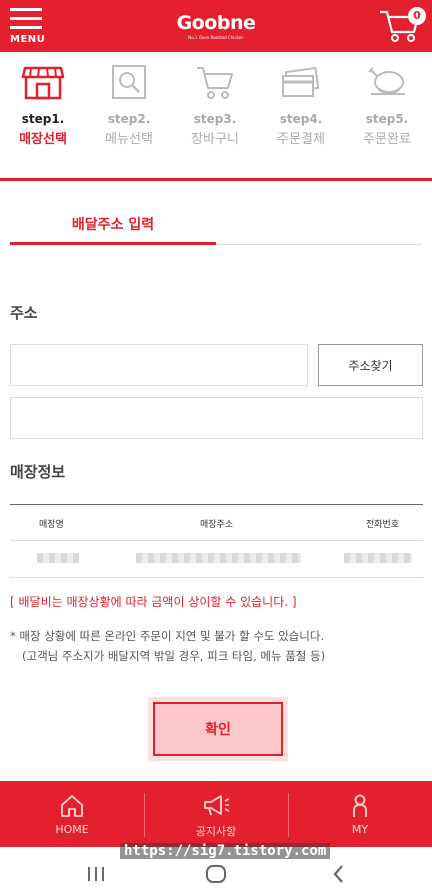  What do you see at coordinates (216, 179) in the screenshot?
I see `steps-divider` at bounding box center [216, 179].